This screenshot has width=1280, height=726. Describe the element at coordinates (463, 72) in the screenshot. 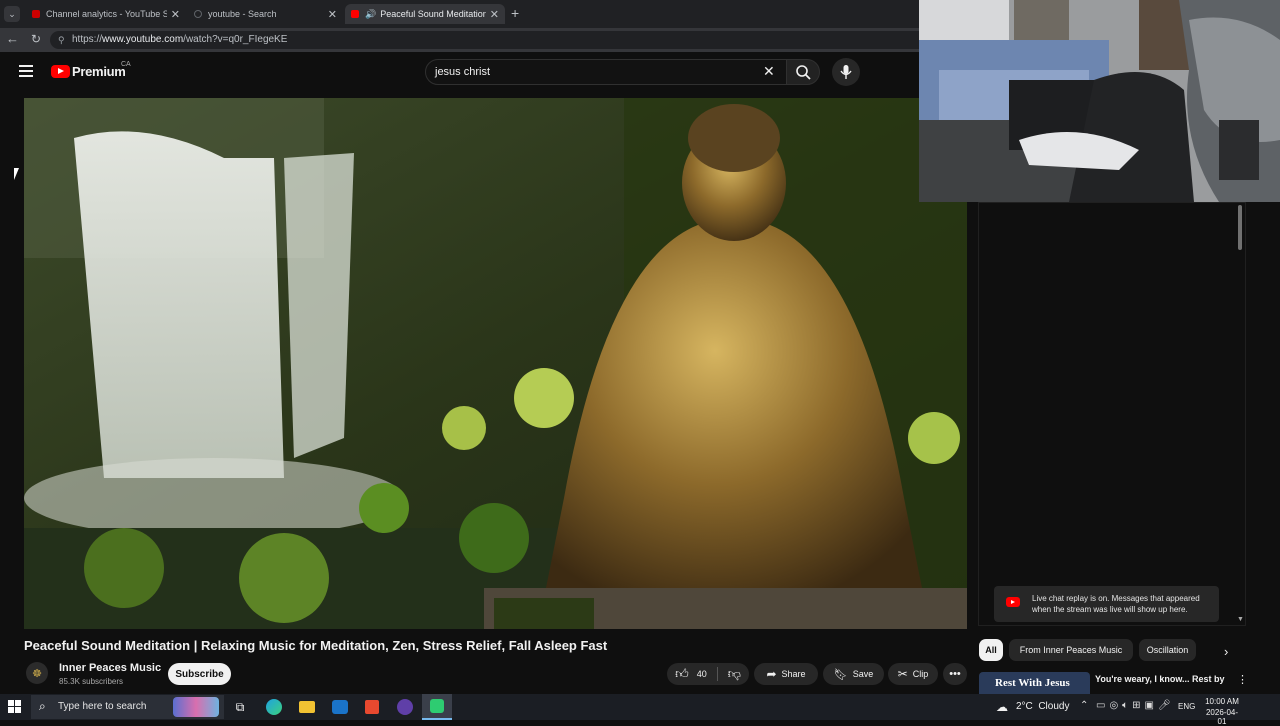

I see `search-query-text: jesus christ` at that location.